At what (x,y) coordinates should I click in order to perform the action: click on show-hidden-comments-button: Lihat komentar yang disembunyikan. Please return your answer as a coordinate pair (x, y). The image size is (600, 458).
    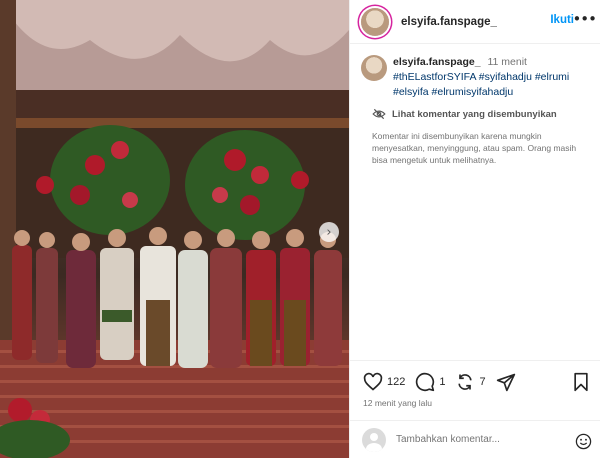
    Looking at the image, I should click on (464, 114).